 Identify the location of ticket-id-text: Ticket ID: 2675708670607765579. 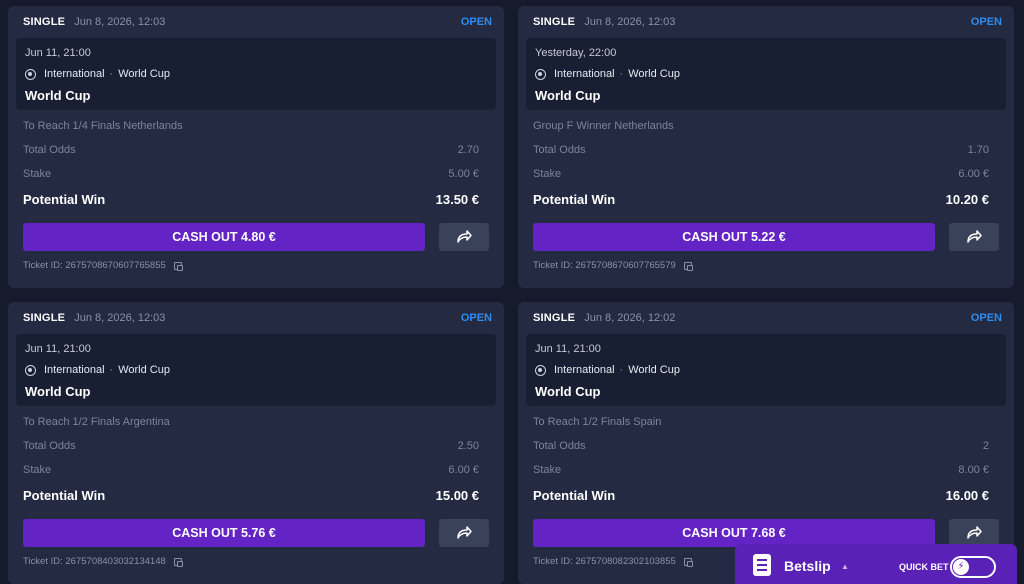
(604, 265).